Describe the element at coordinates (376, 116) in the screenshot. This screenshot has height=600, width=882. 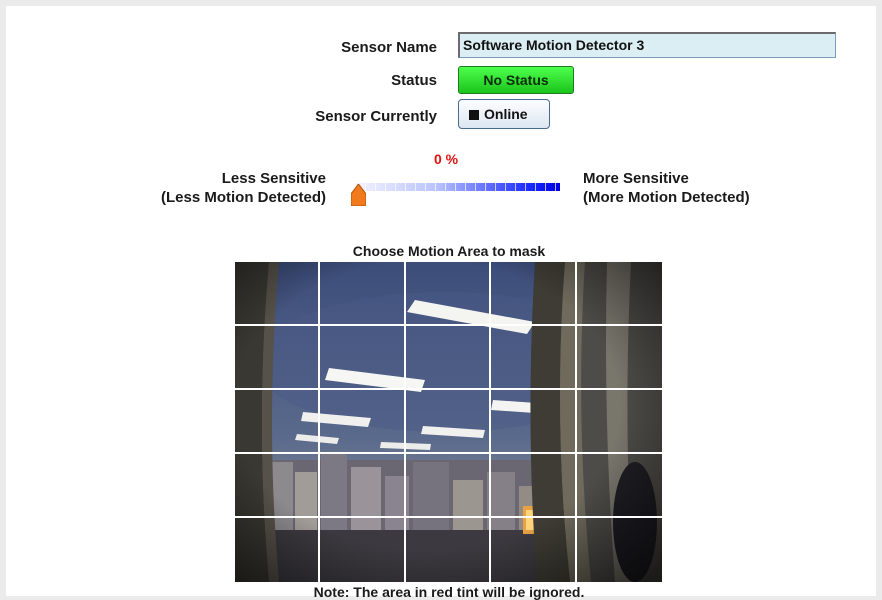
I see `sensor-currently-label: Sensor Currently` at that location.